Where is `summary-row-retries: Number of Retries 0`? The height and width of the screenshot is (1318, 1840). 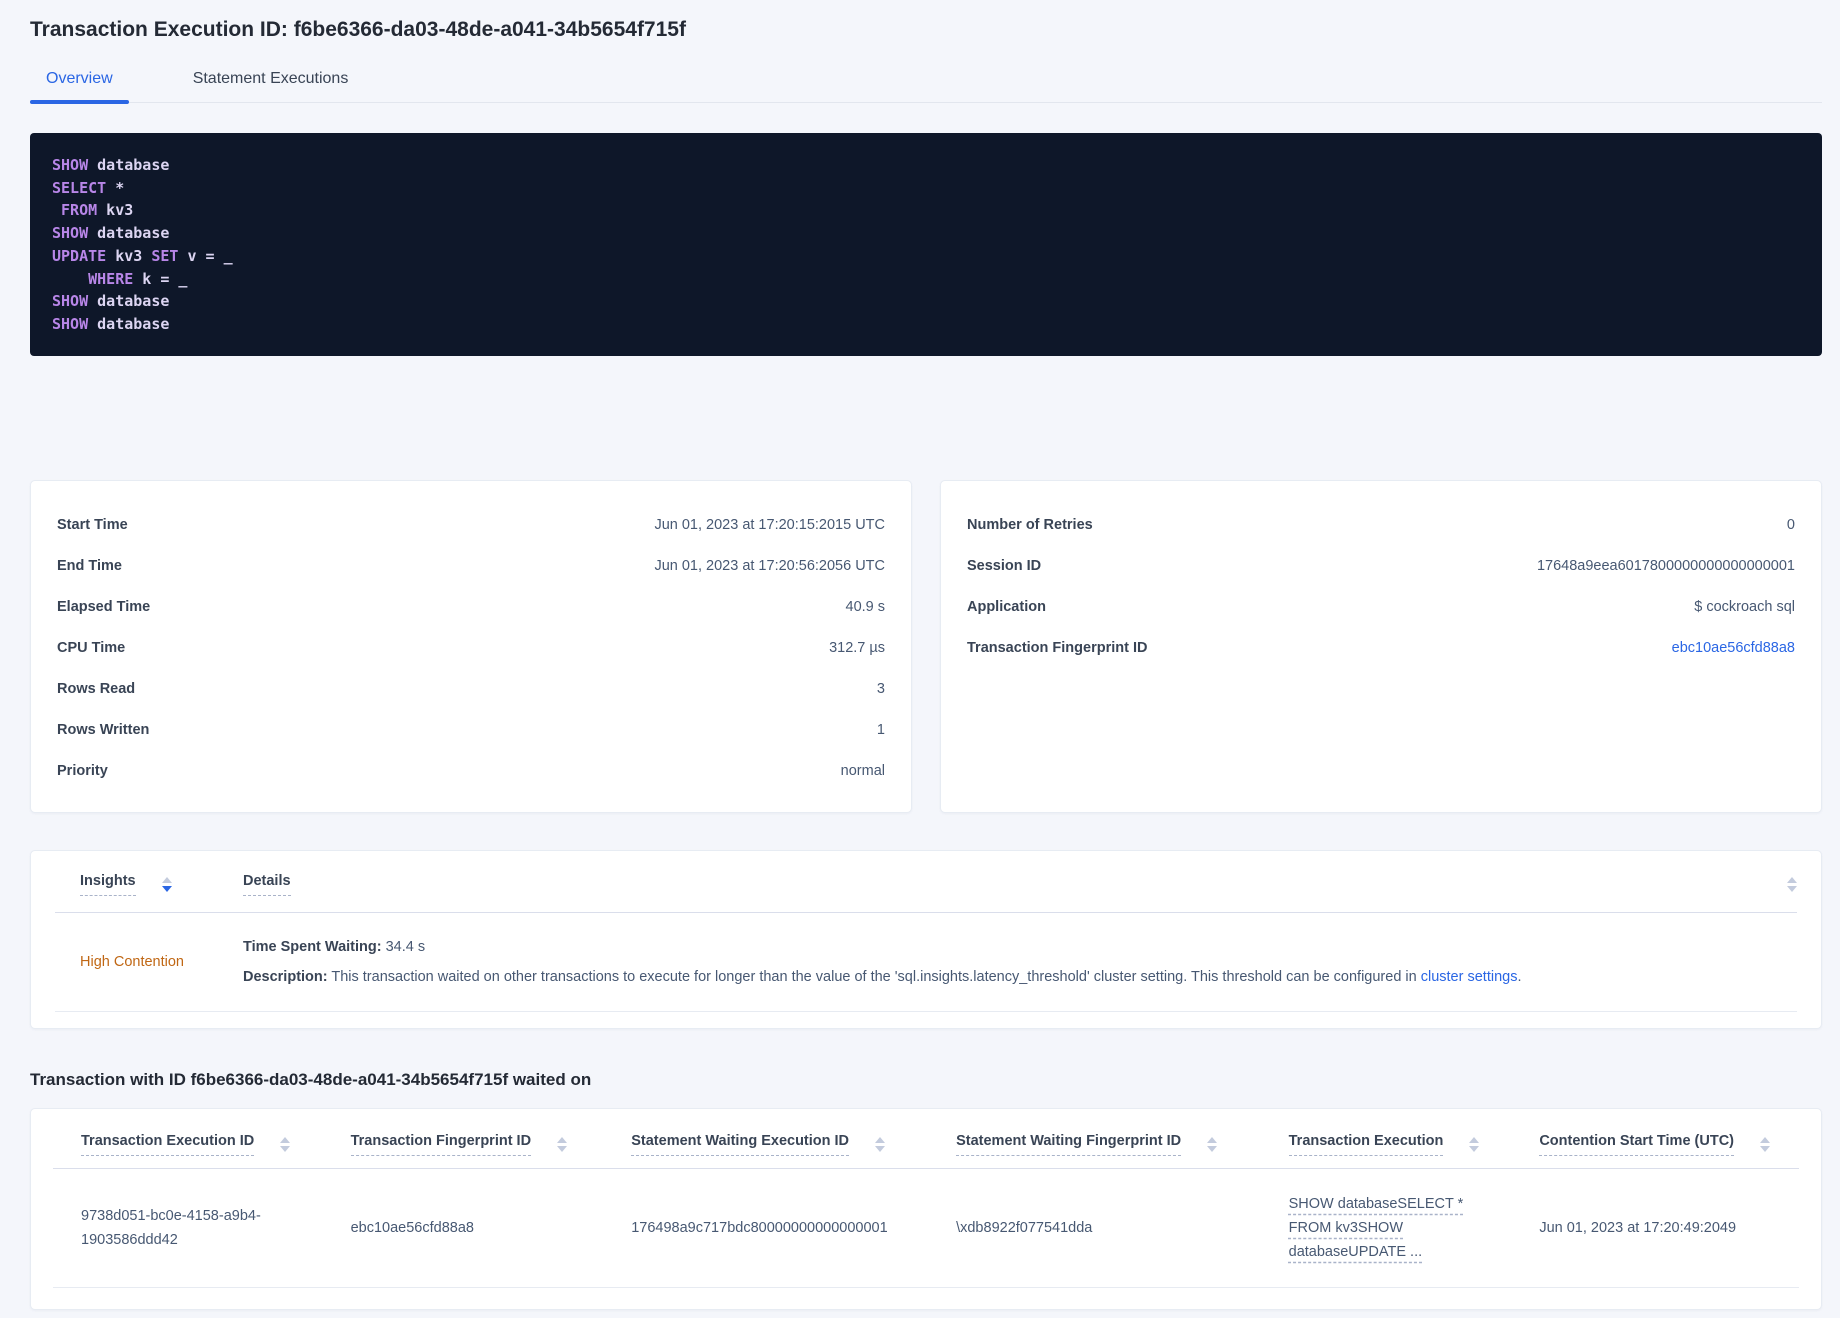
summary-row-retries: Number of Retries 0 is located at coordinates (1381, 525).